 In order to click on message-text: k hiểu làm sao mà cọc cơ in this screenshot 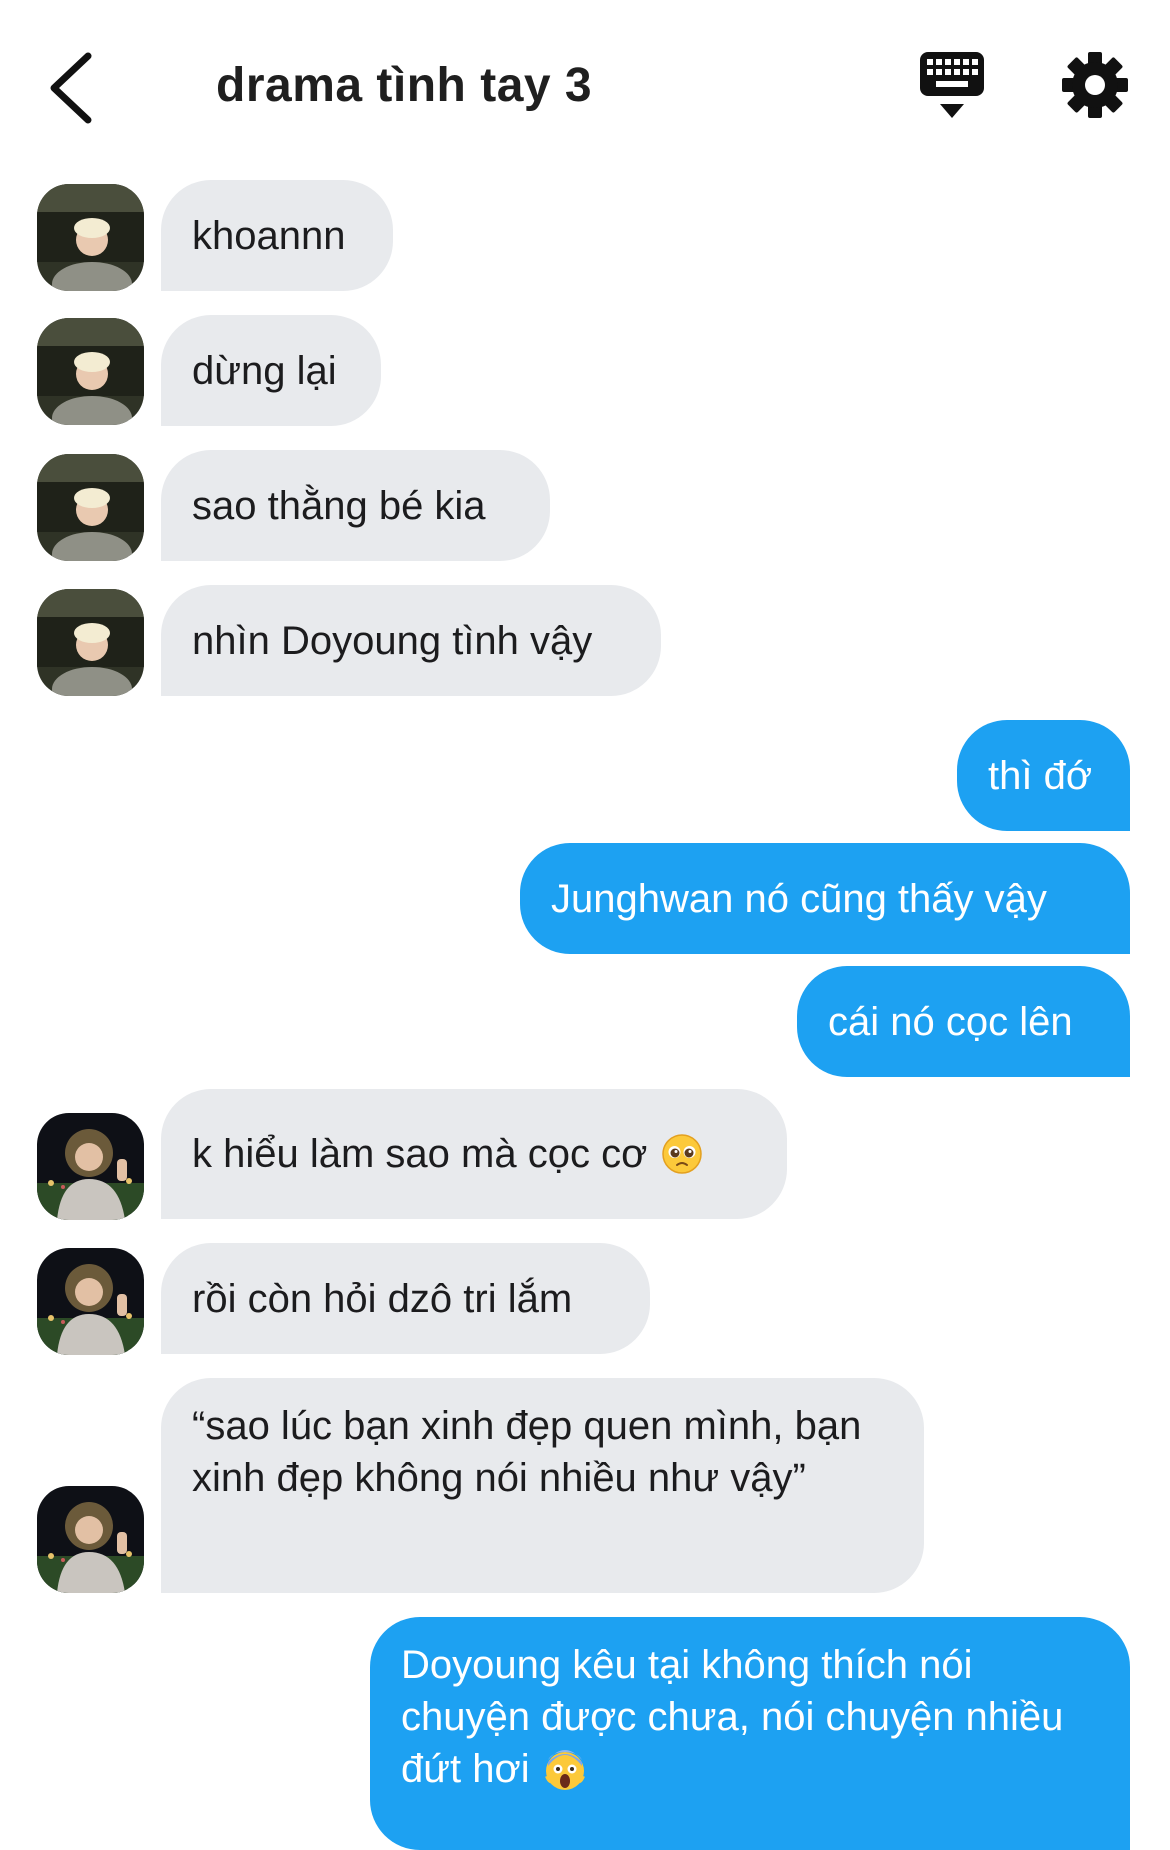, I will do `click(420, 1154)`.